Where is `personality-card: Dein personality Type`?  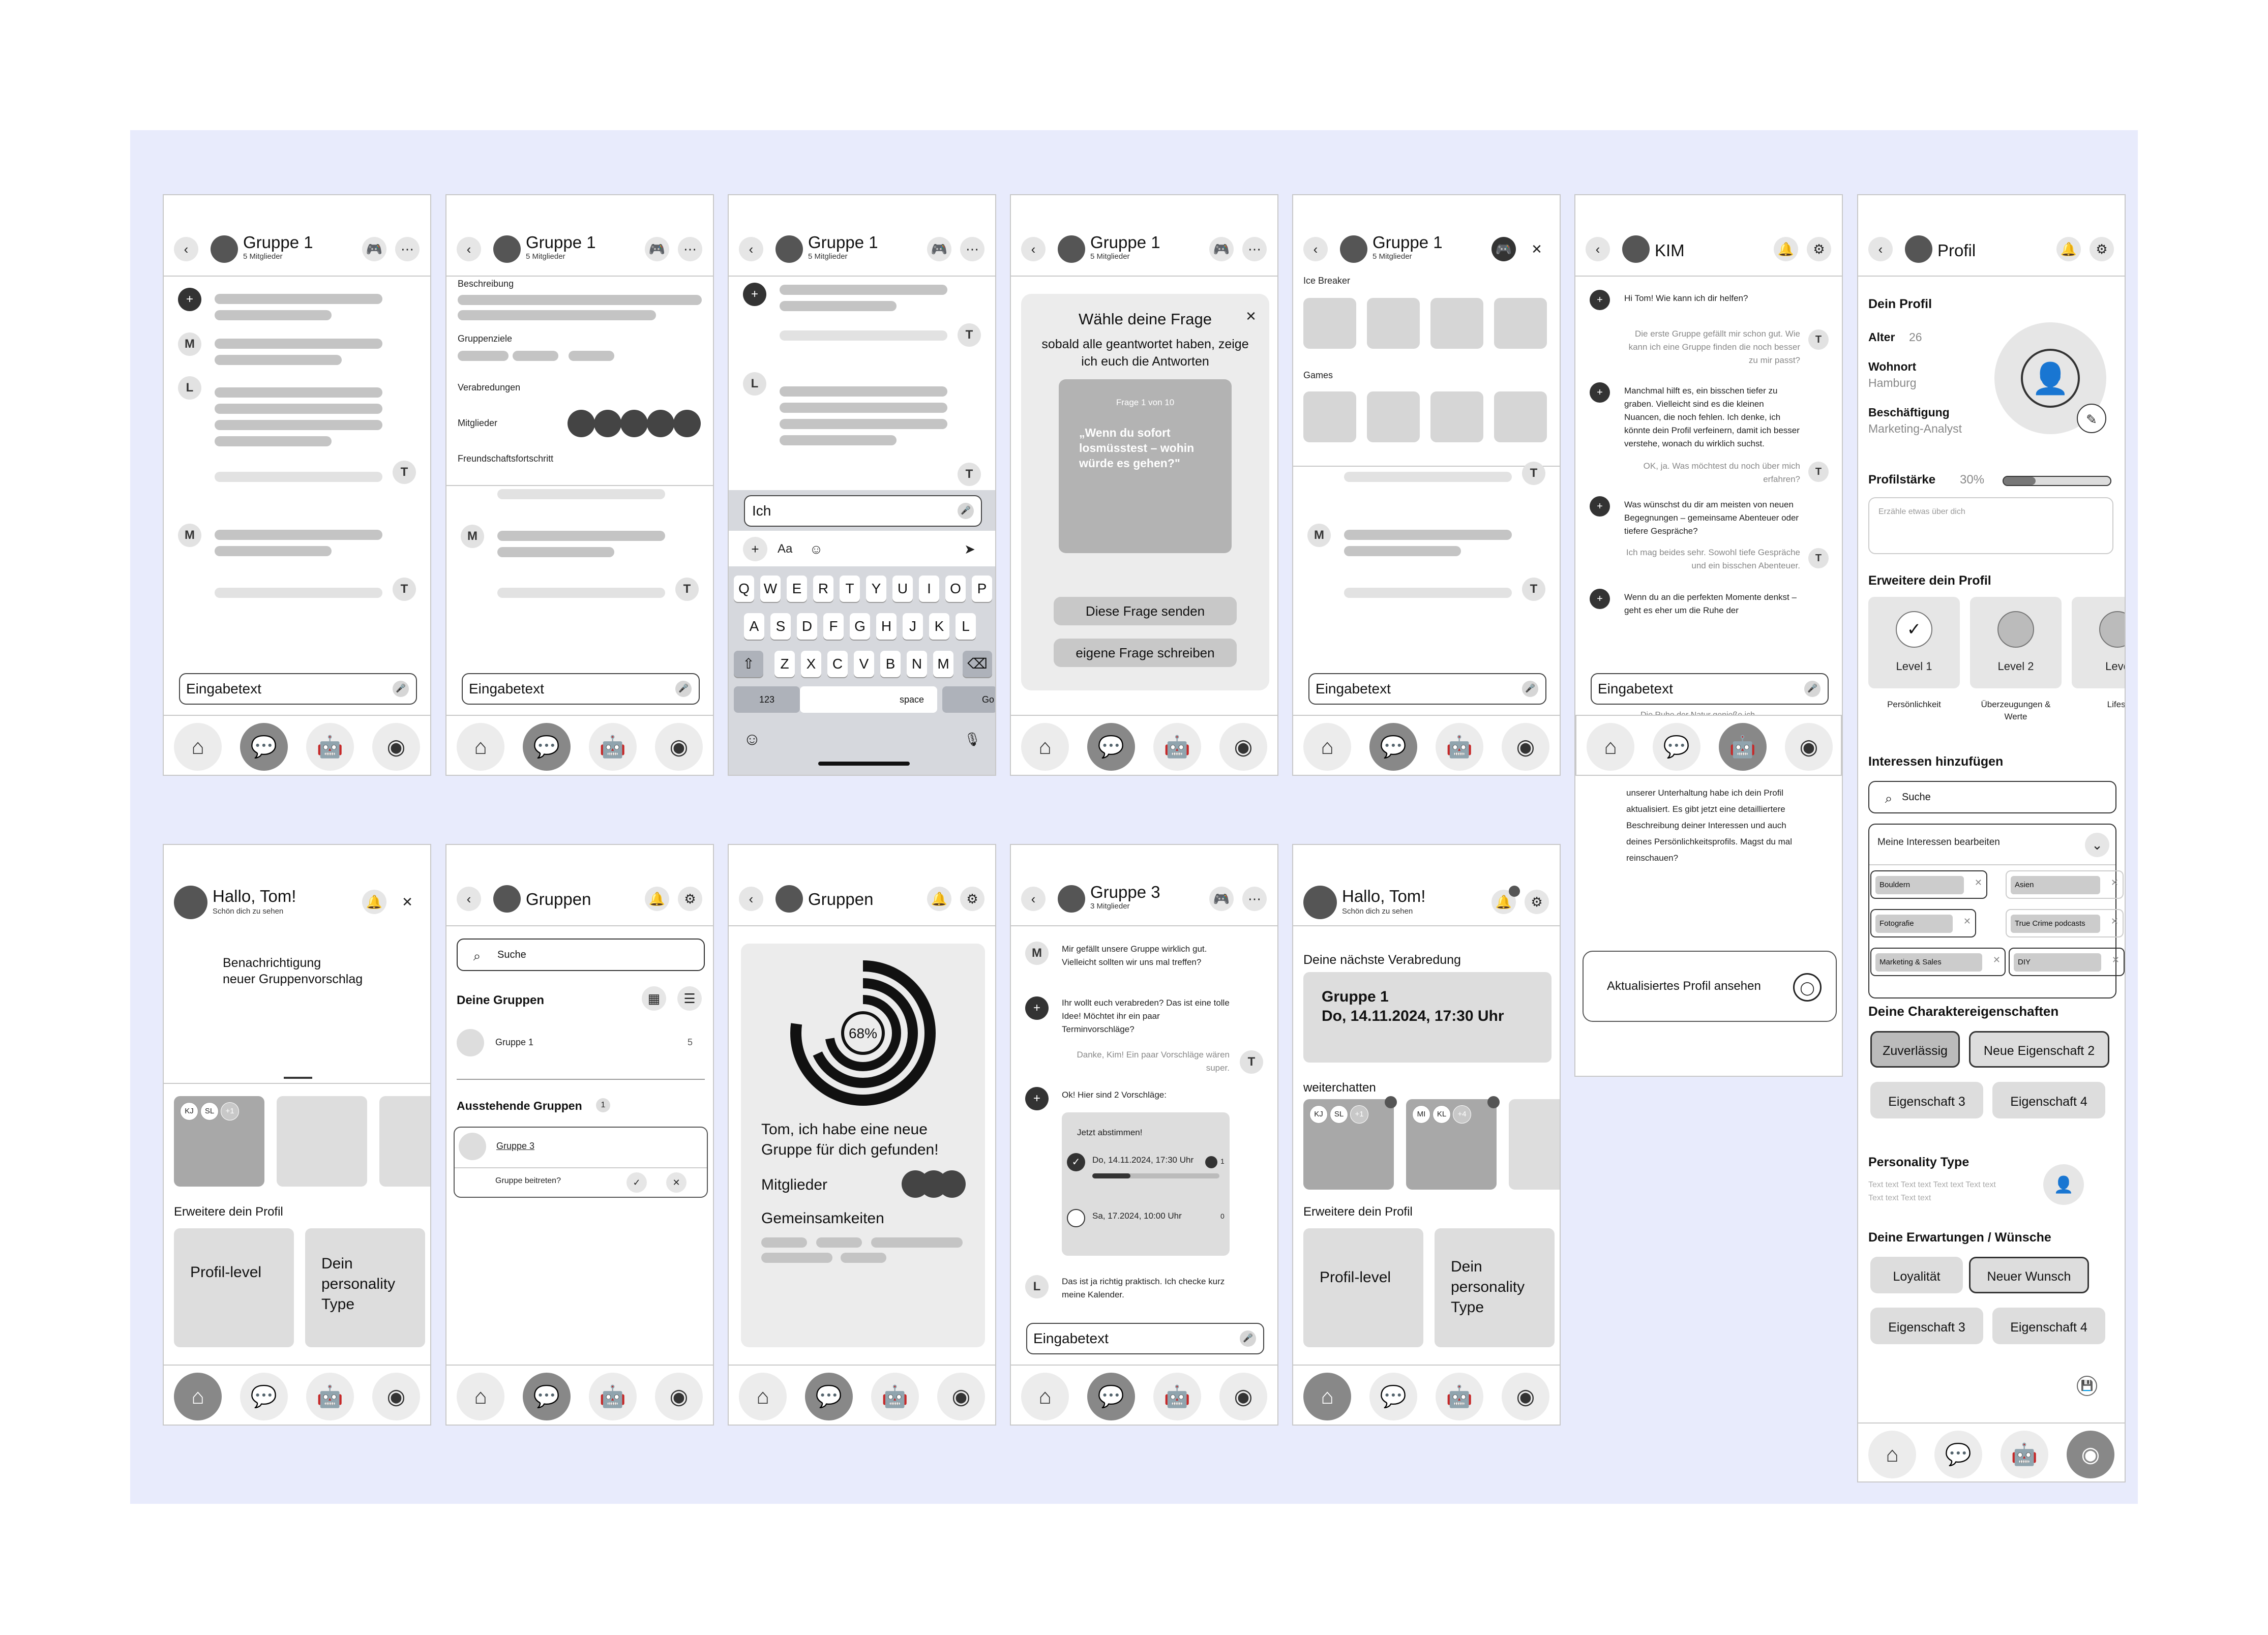
personality-card: Dein personality Type is located at coordinates (1495, 1288).